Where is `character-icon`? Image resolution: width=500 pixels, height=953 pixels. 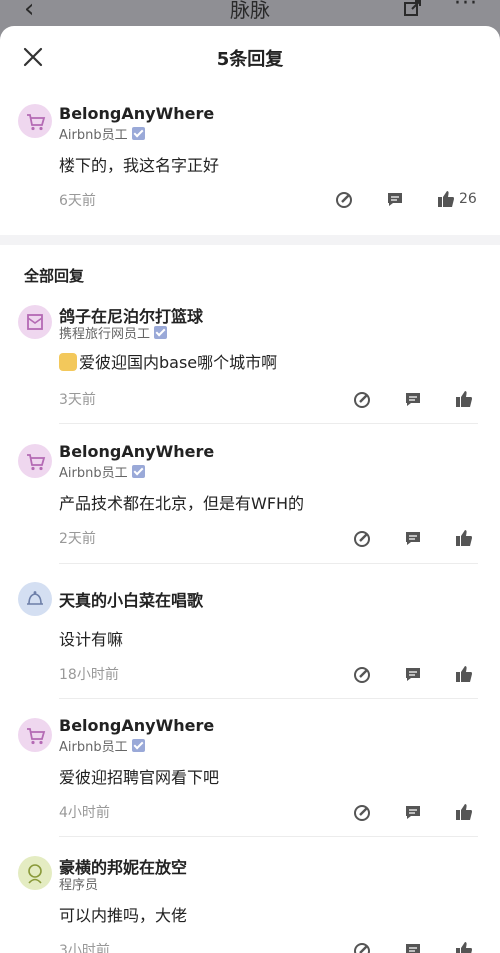 character-icon is located at coordinates (35, 874).